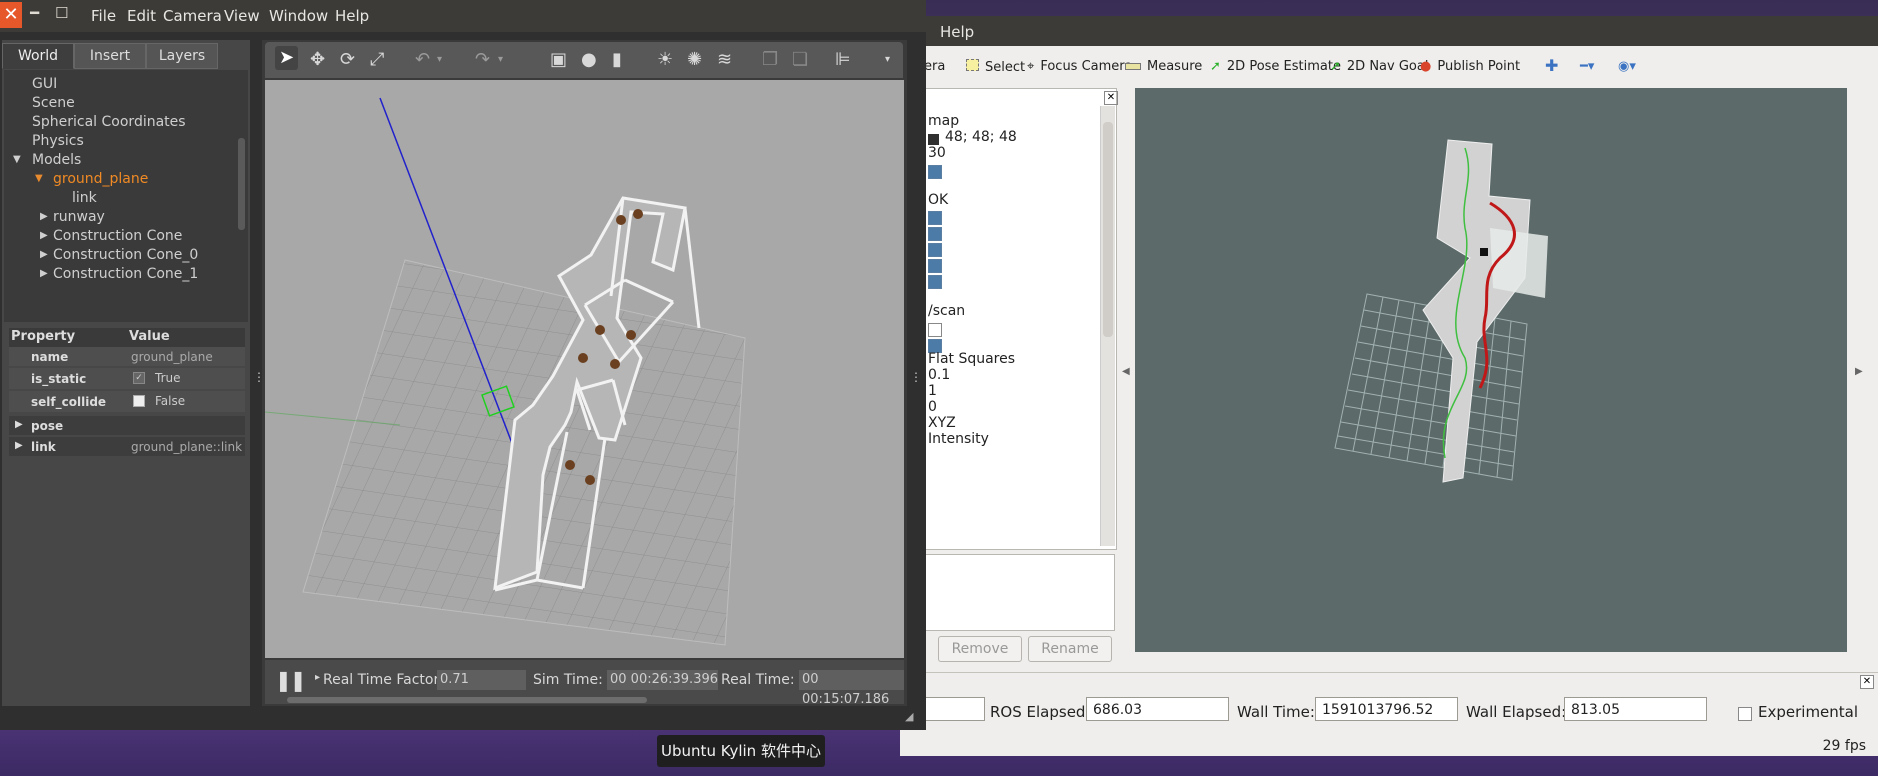 Image resolution: width=1878 pixels, height=776 pixels. What do you see at coordinates (971, 359) in the screenshot?
I see `style-value: Flat Squares` at bounding box center [971, 359].